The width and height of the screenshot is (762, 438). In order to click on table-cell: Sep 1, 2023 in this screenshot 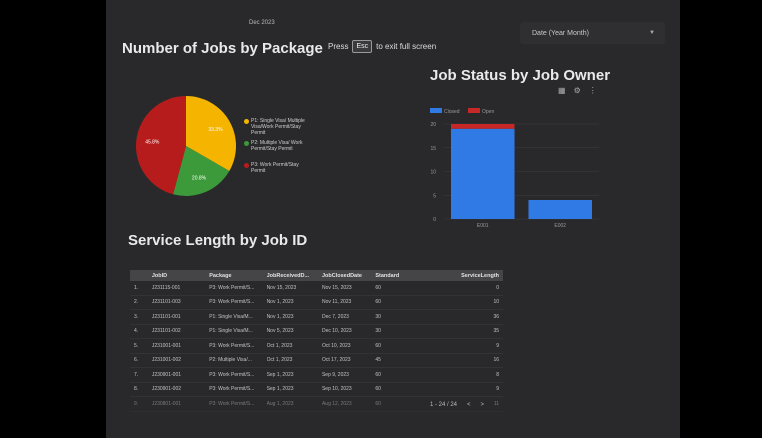, I will do `click(280, 389)`.